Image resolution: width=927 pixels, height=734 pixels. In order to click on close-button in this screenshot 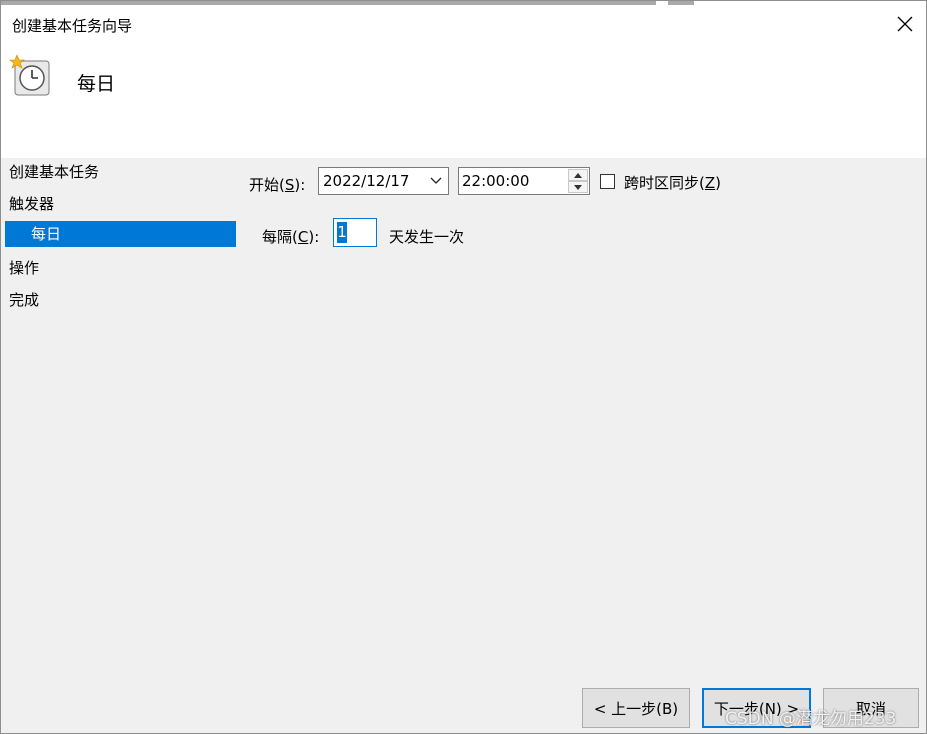, I will do `click(905, 24)`.